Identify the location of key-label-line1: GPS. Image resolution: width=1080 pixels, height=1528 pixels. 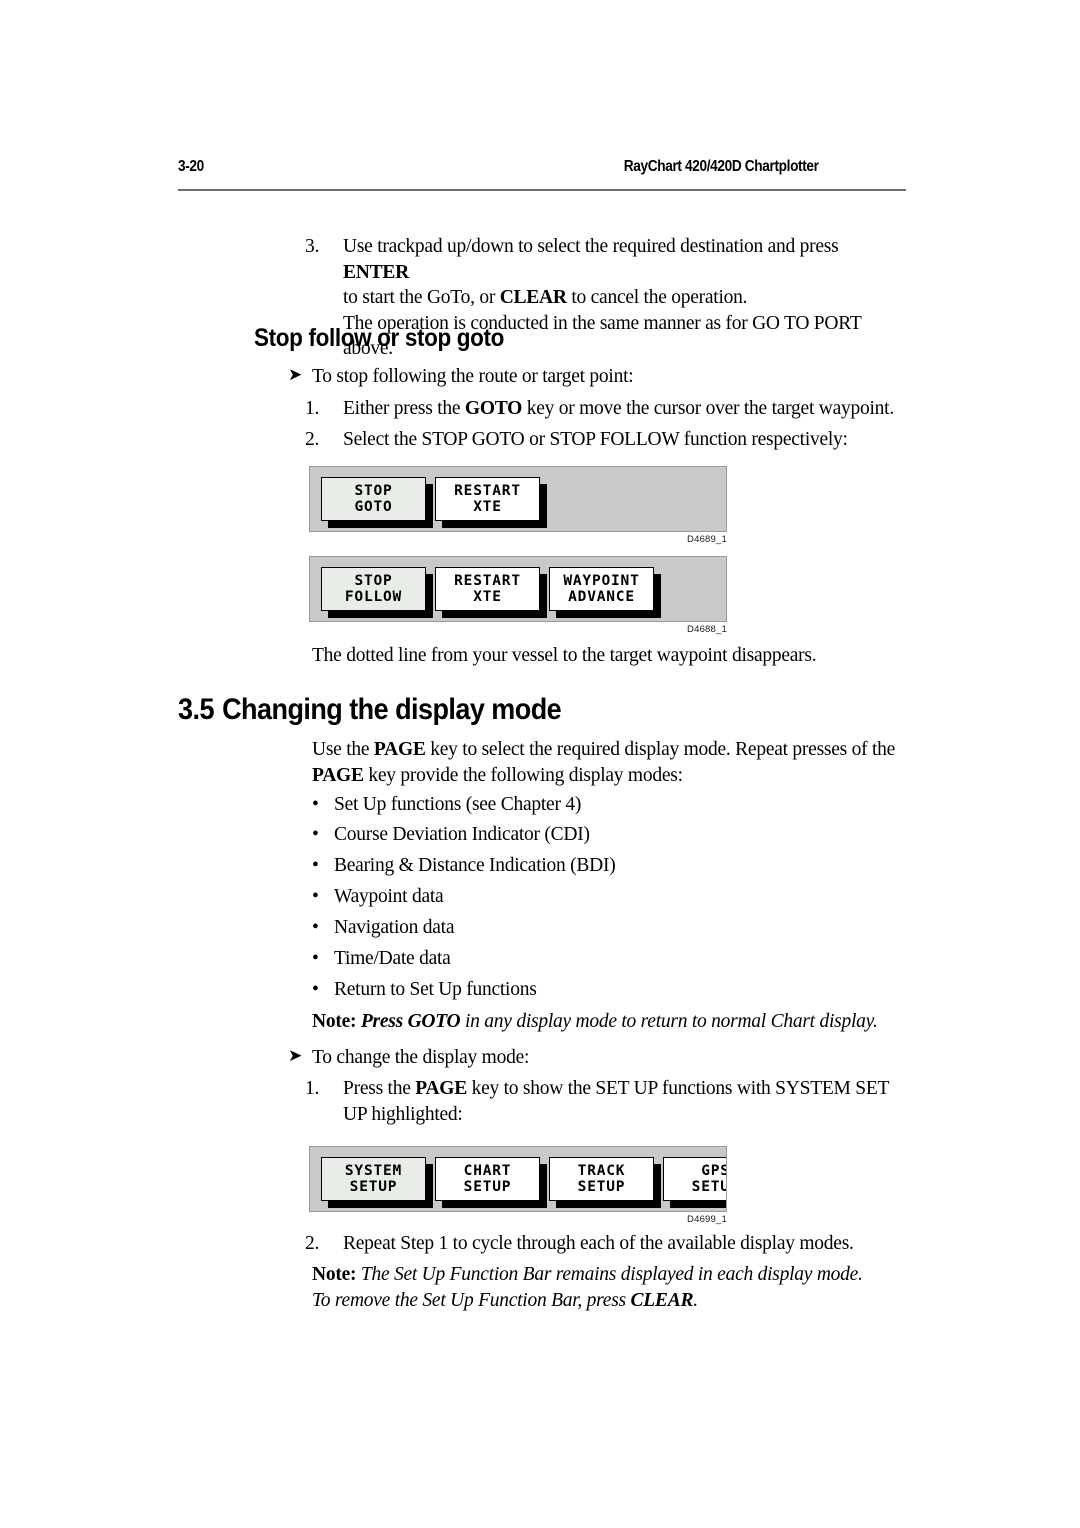
(714, 1170).